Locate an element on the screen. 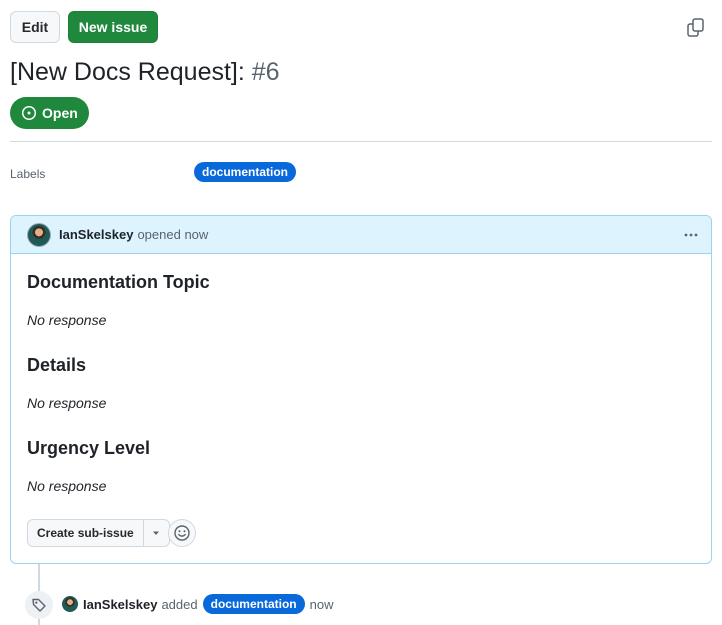  copy-icon is located at coordinates (696, 28).